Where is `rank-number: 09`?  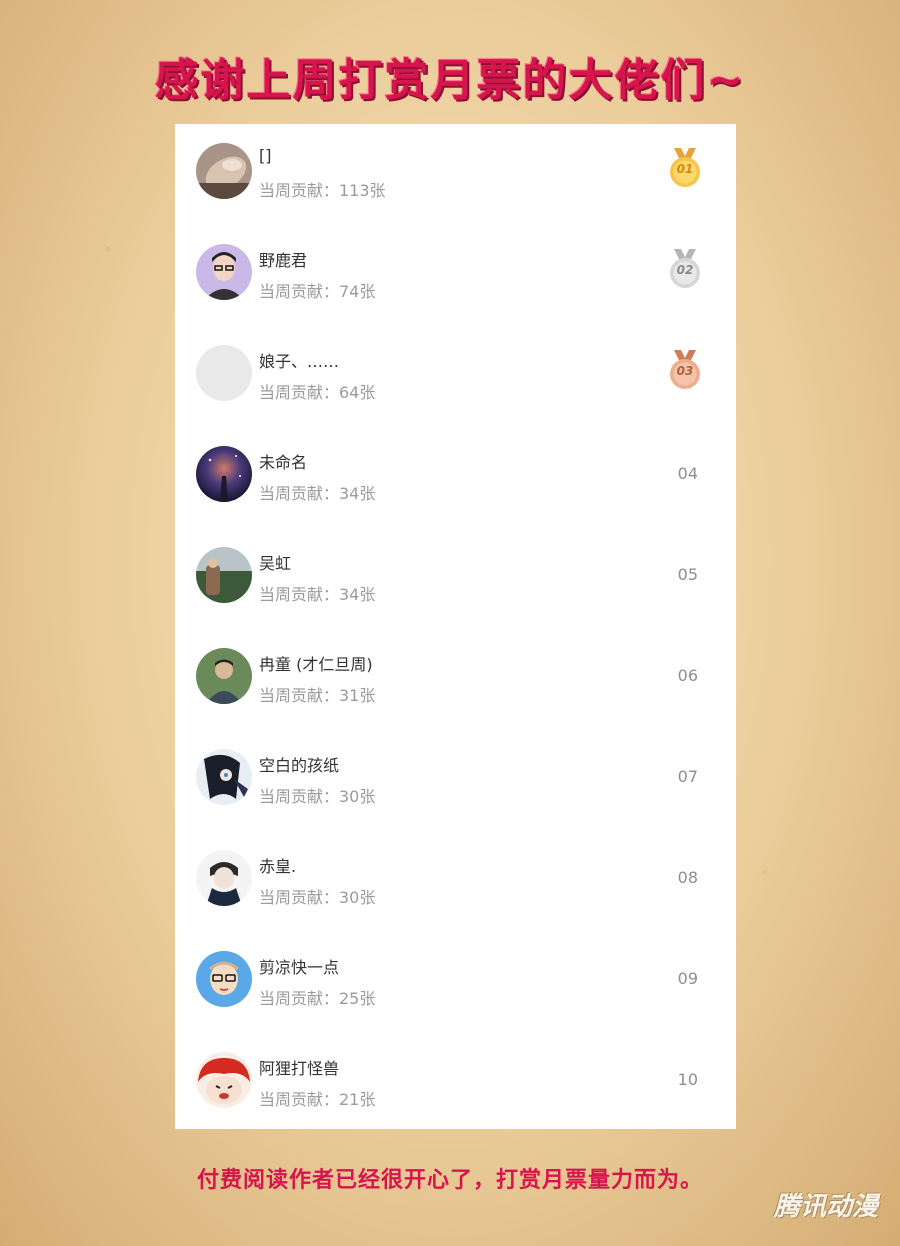
rank-number: 09 is located at coordinates (687, 978).